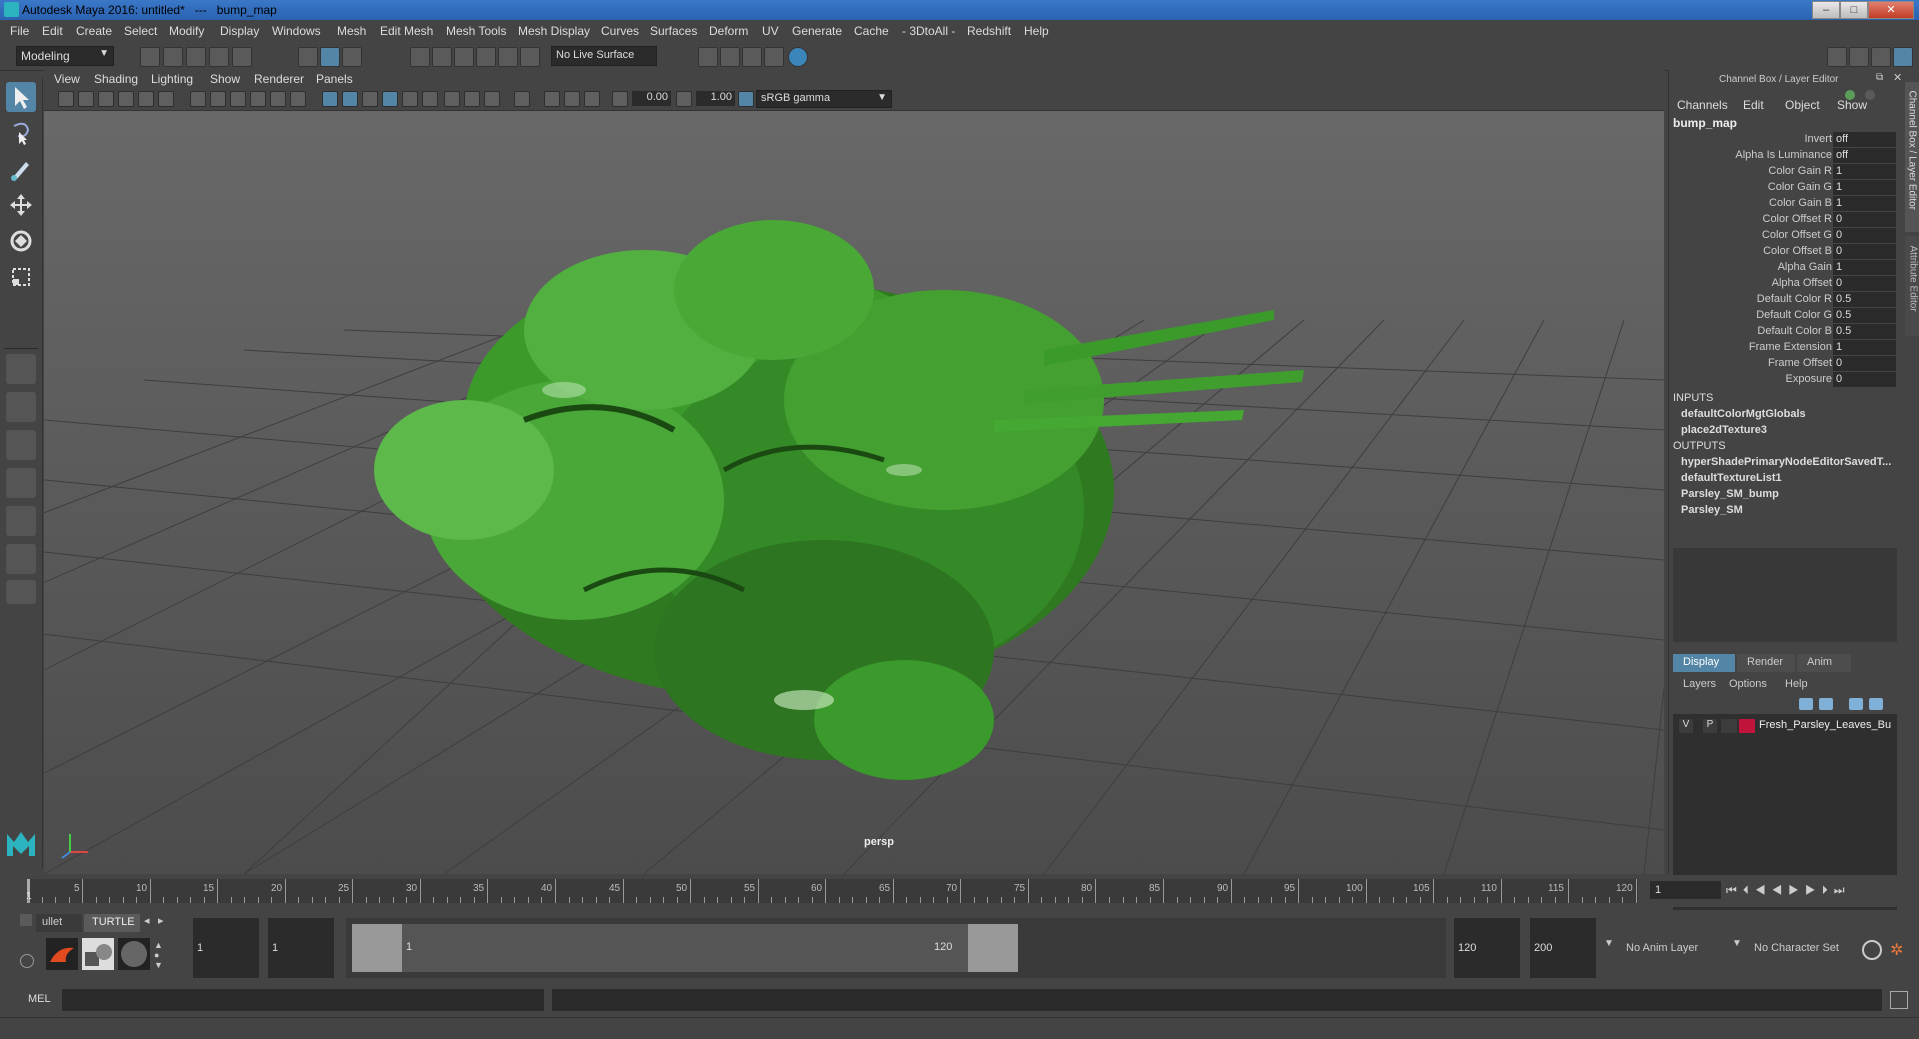  What do you see at coordinates (1712, 510) in the screenshot?
I see `output-node: Parsley_SM` at bounding box center [1712, 510].